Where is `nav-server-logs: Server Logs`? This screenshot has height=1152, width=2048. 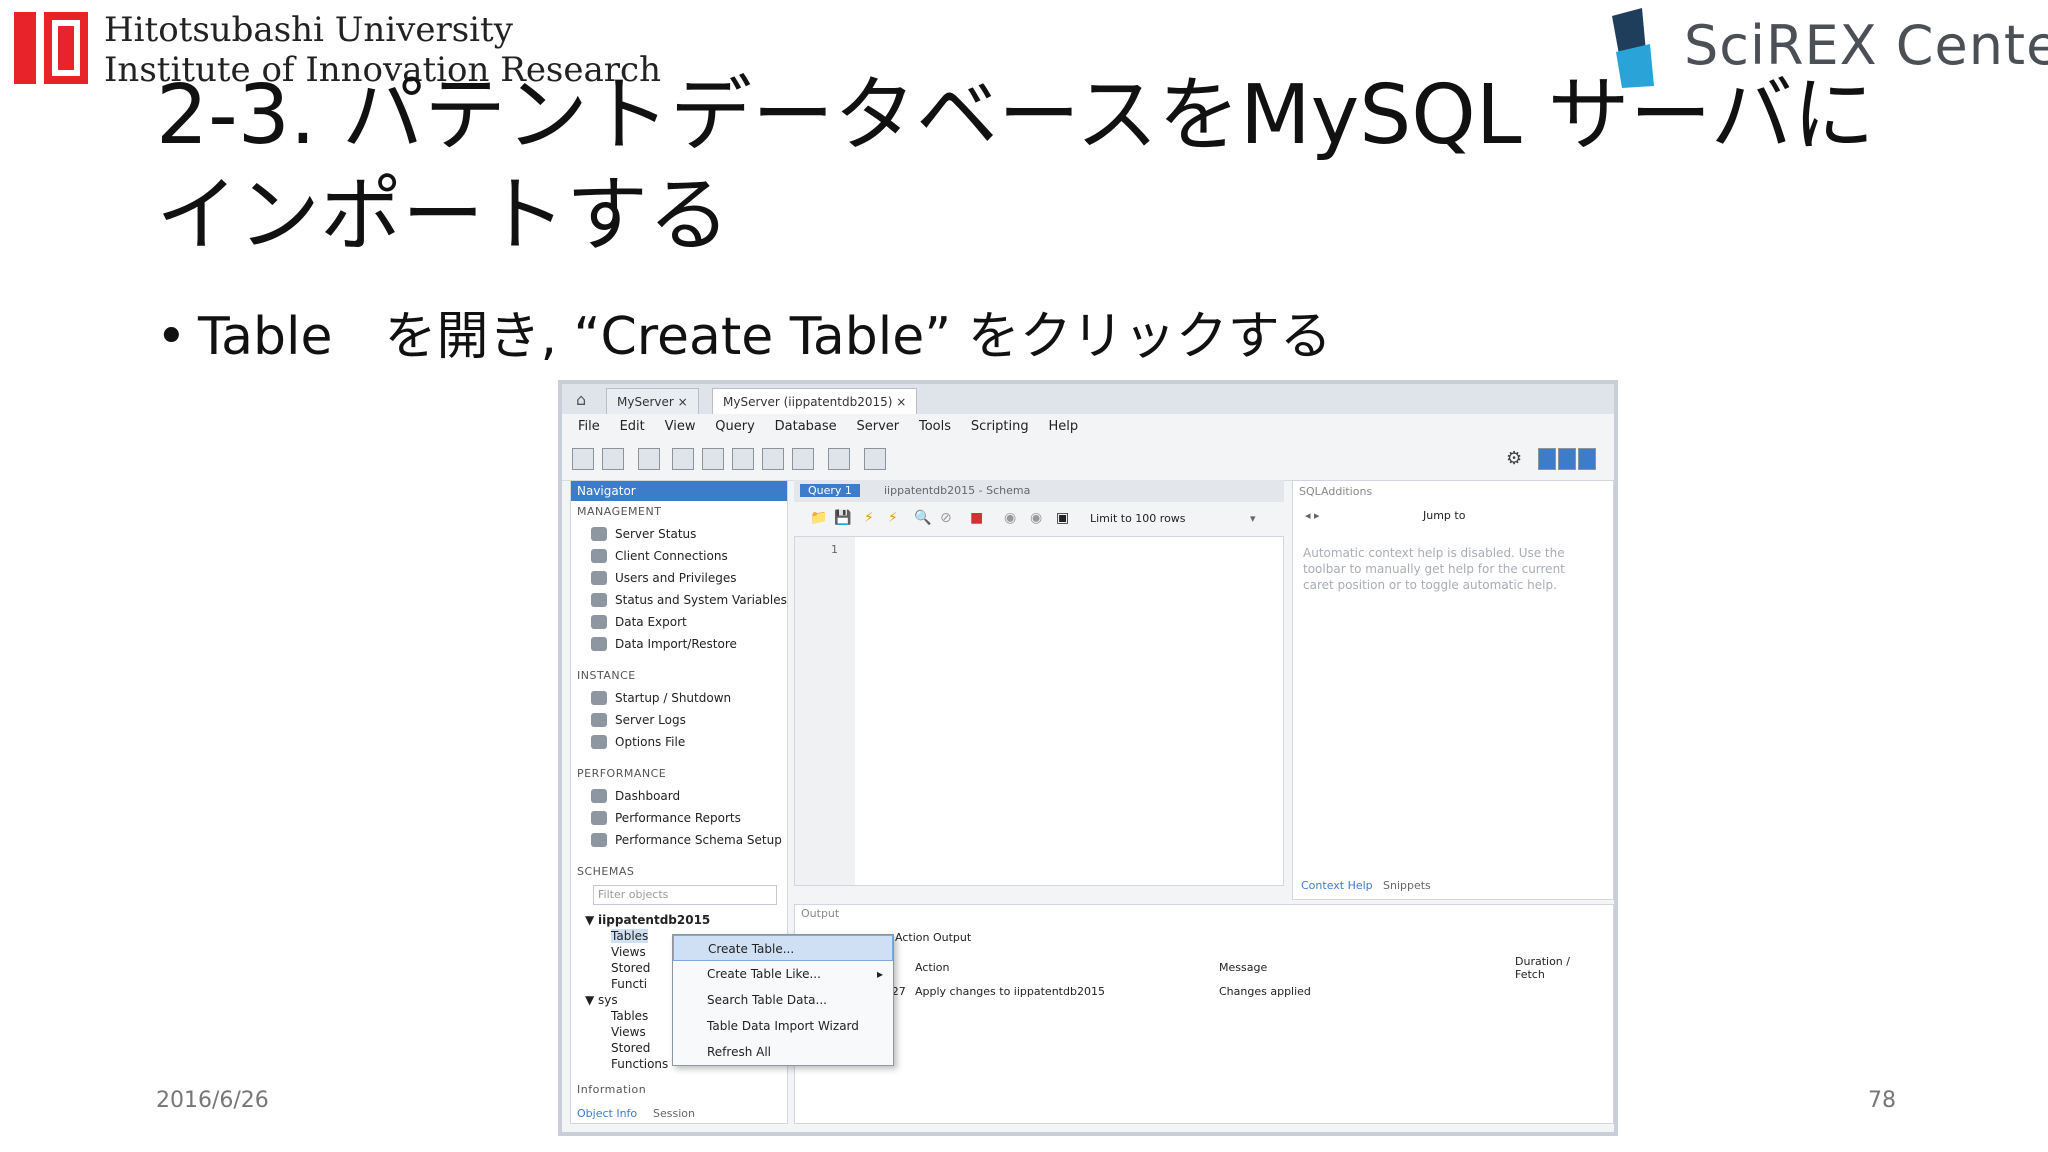 nav-server-logs: Server Logs is located at coordinates (650, 720).